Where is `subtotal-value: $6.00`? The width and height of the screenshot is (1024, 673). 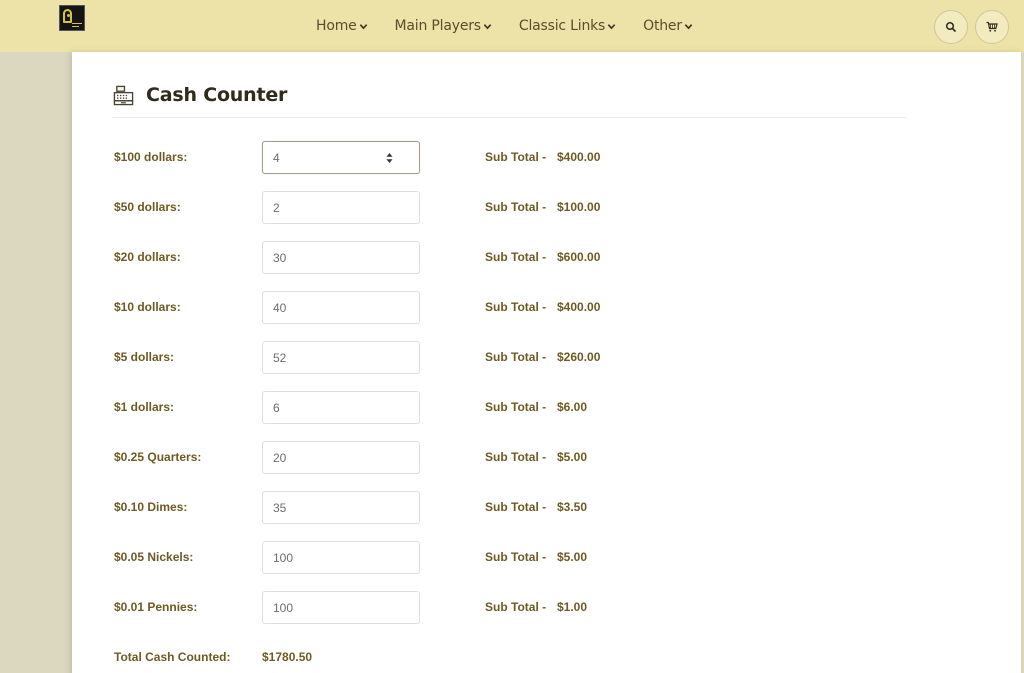 subtotal-value: $6.00 is located at coordinates (572, 407).